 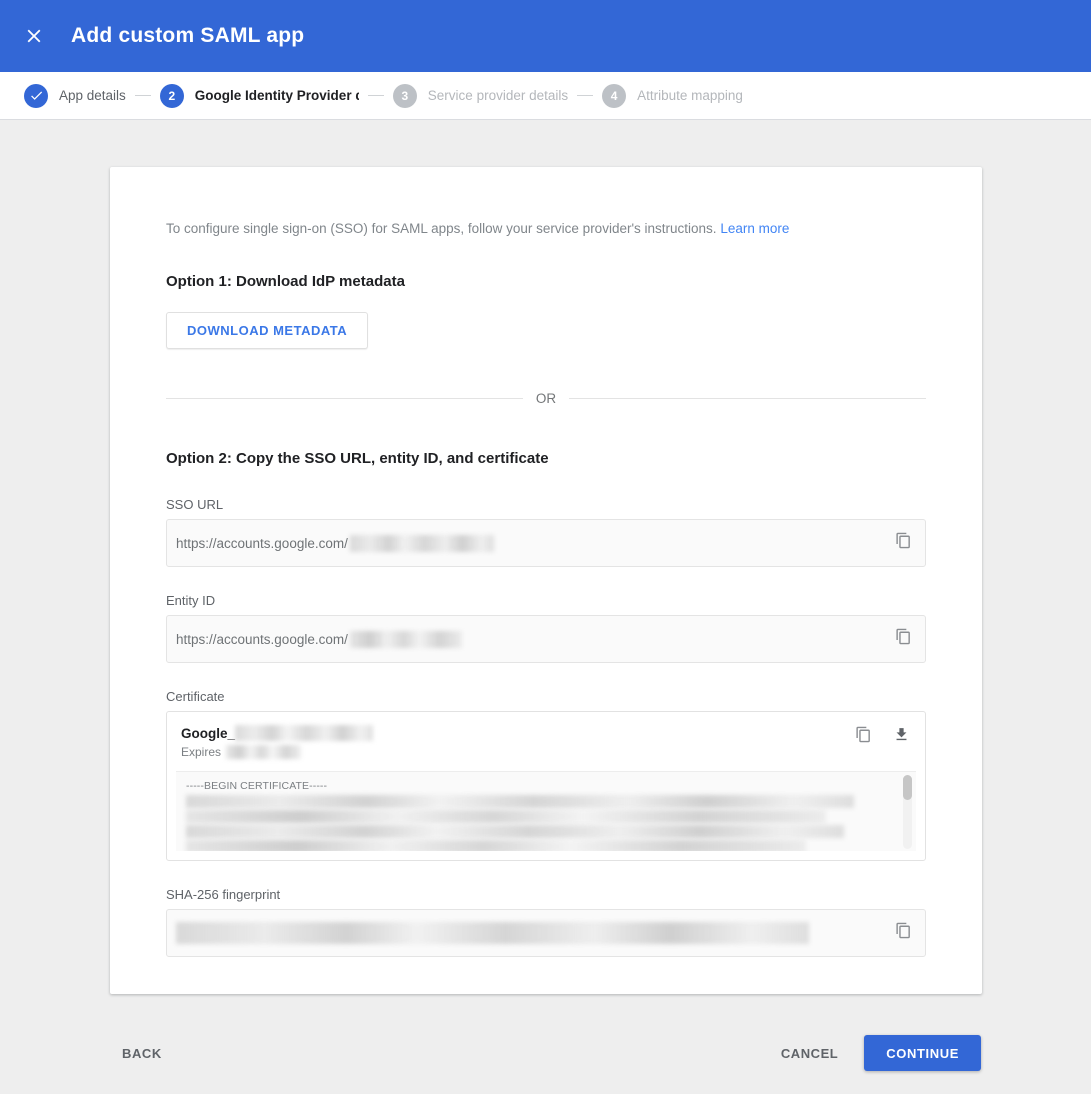 I want to click on sso-url-redacted-value, so click(x=421, y=543).